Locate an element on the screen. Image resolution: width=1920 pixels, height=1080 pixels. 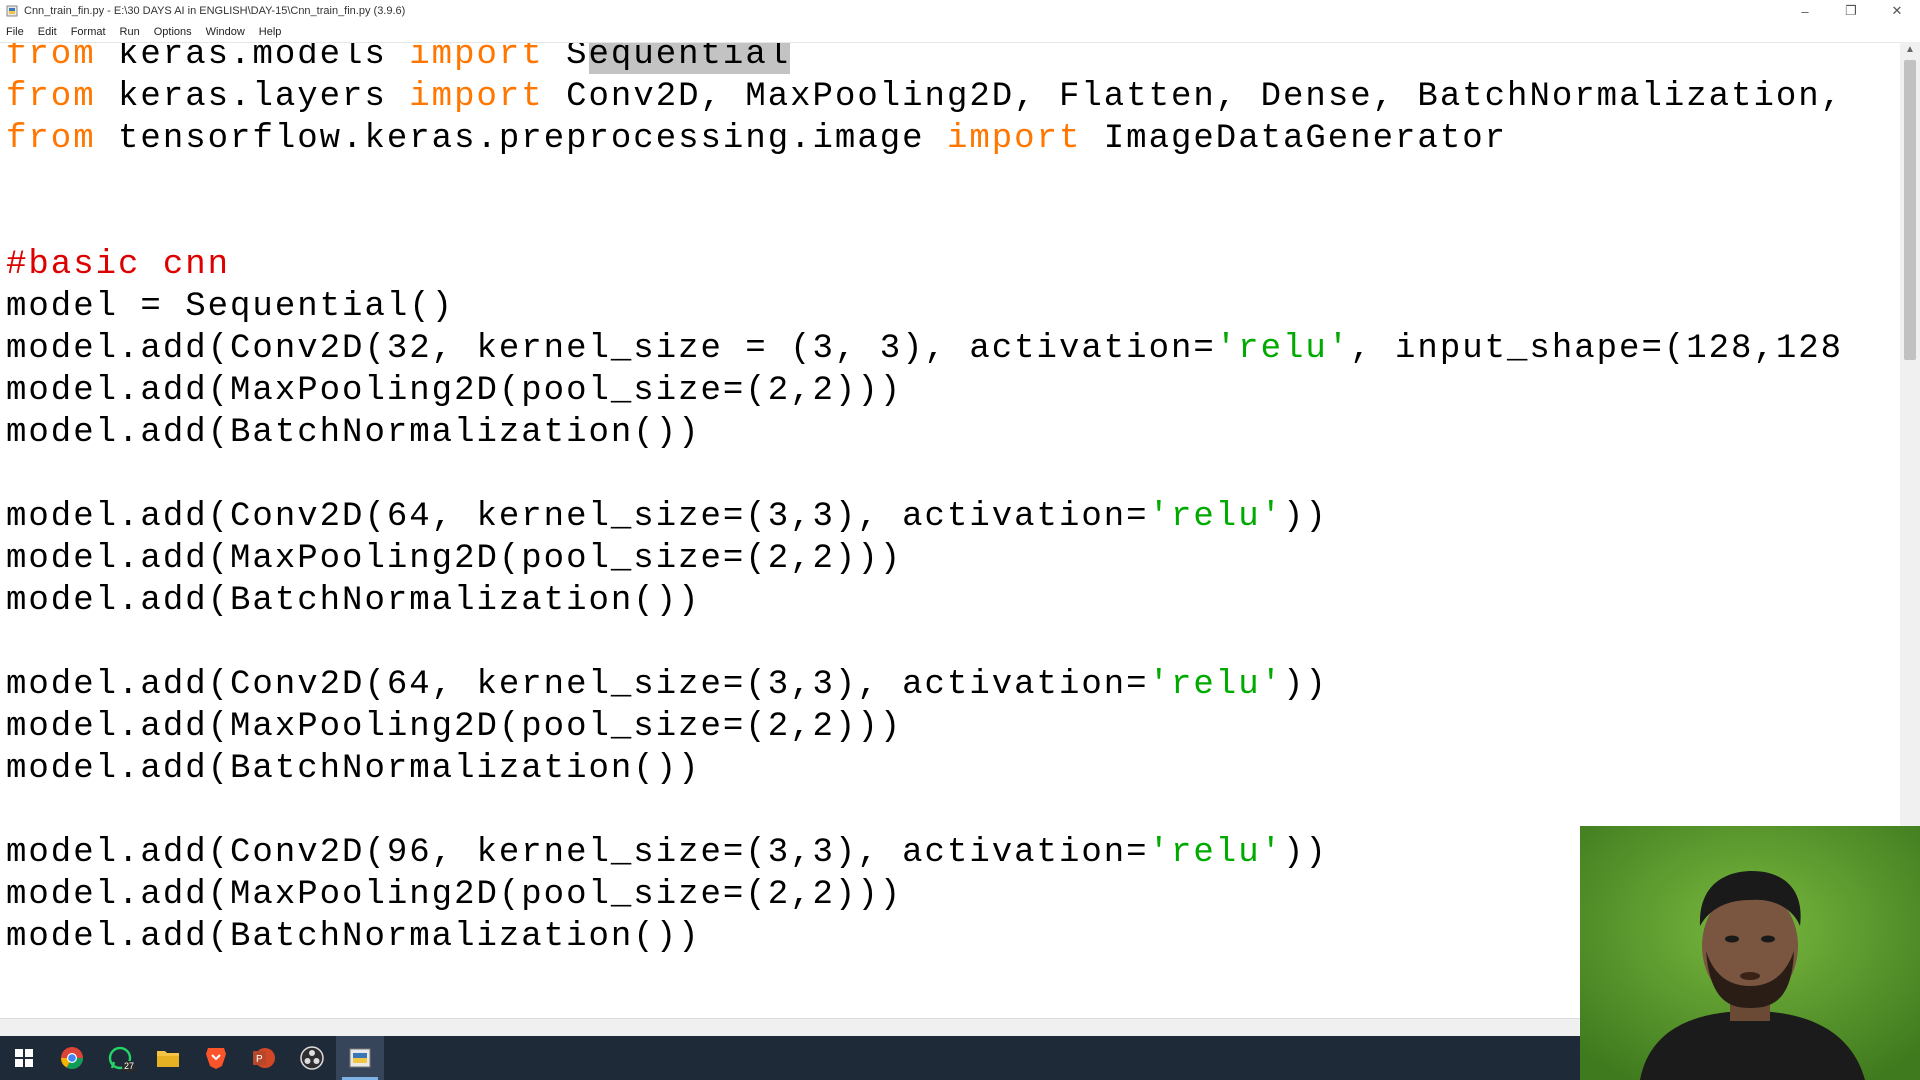
code-token: ImageDataGenerator is located at coordinates (1294, 139).